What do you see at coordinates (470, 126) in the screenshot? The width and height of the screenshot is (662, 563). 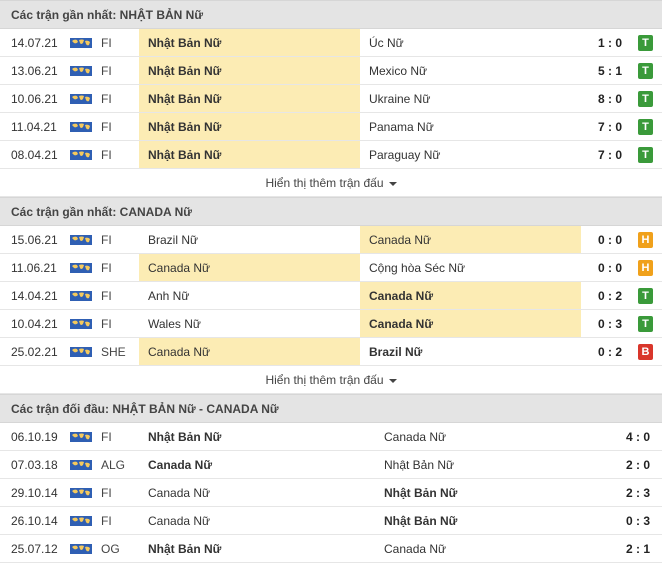 I see `away-team: Panama Nữ` at bounding box center [470, 126].